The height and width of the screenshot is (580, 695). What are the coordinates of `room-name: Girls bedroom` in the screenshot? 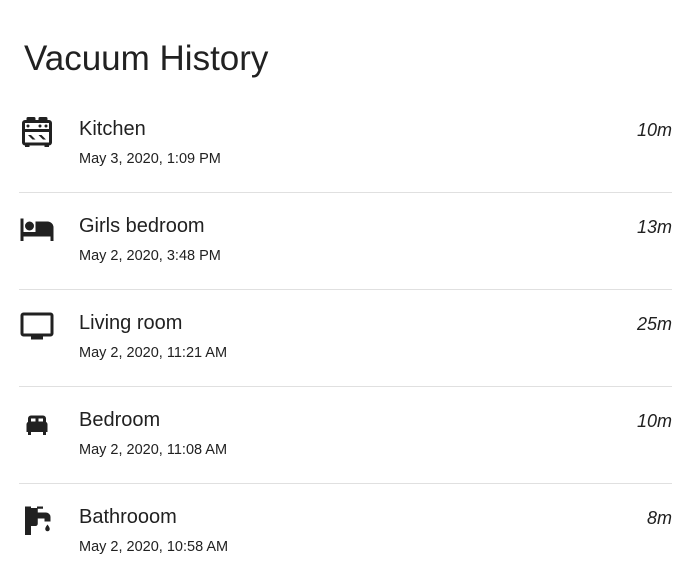 It's located at (142, 226).